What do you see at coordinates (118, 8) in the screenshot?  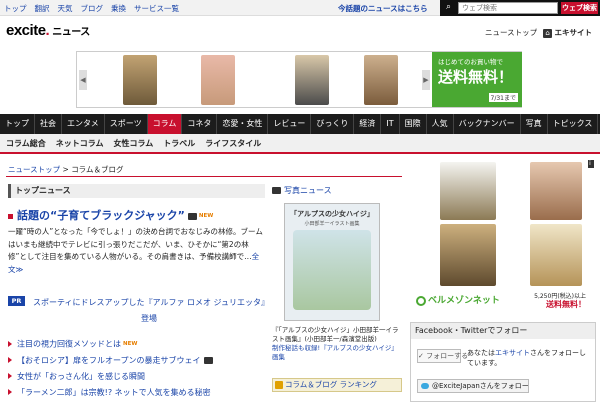 I see `top-link-transit: 乗換` at bounding box center [118, 8].